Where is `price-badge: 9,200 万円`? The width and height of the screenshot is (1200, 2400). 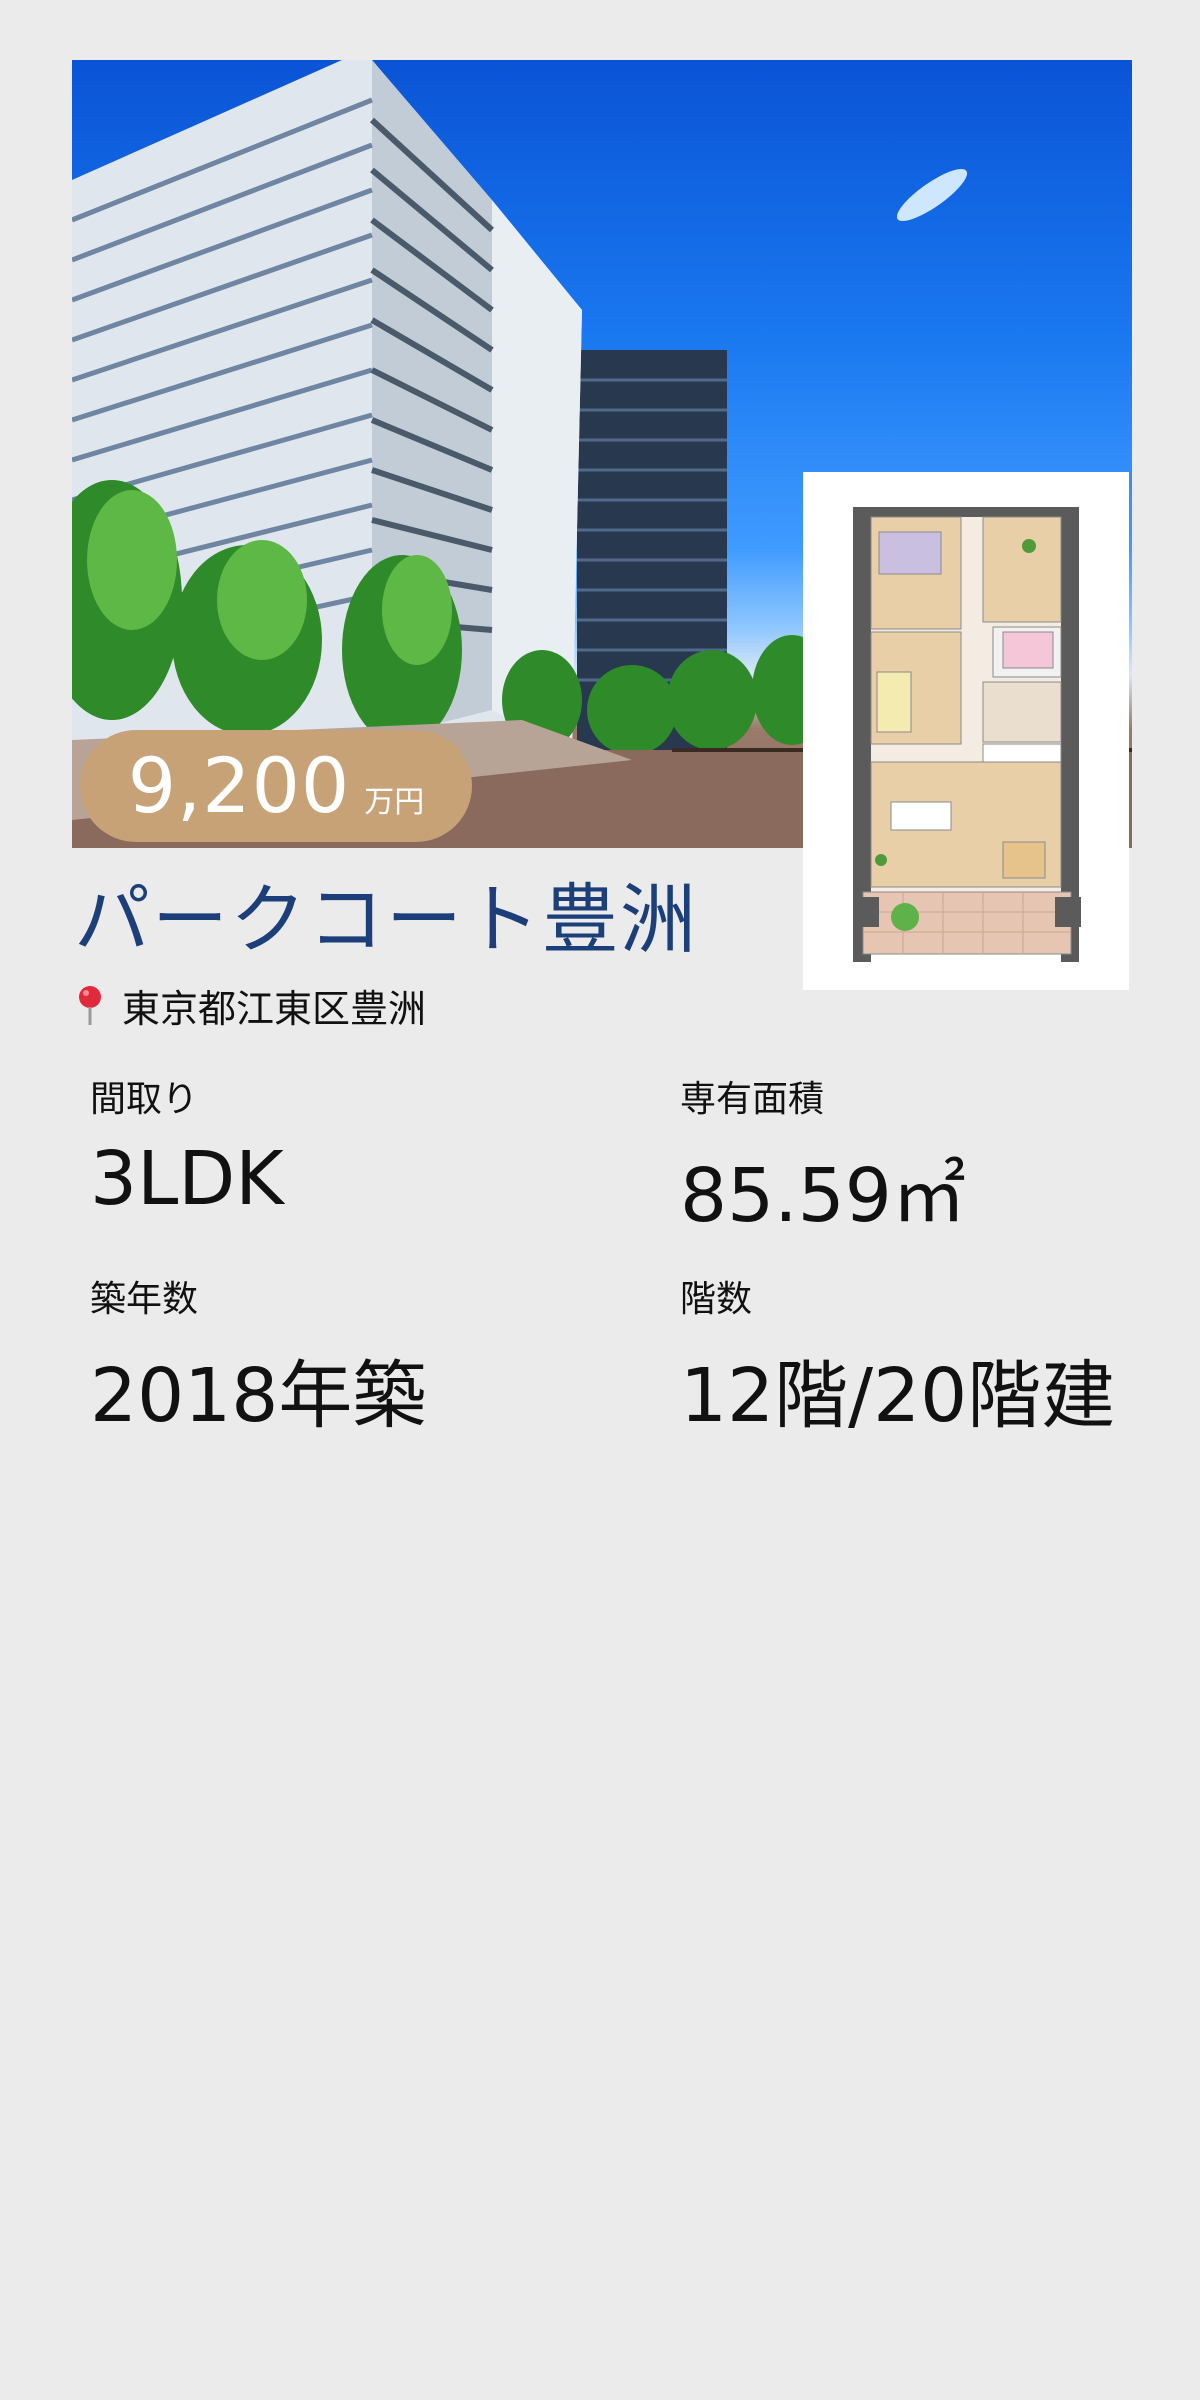
price-badge: 9,200 万円 is located at coordinates (276, 786).